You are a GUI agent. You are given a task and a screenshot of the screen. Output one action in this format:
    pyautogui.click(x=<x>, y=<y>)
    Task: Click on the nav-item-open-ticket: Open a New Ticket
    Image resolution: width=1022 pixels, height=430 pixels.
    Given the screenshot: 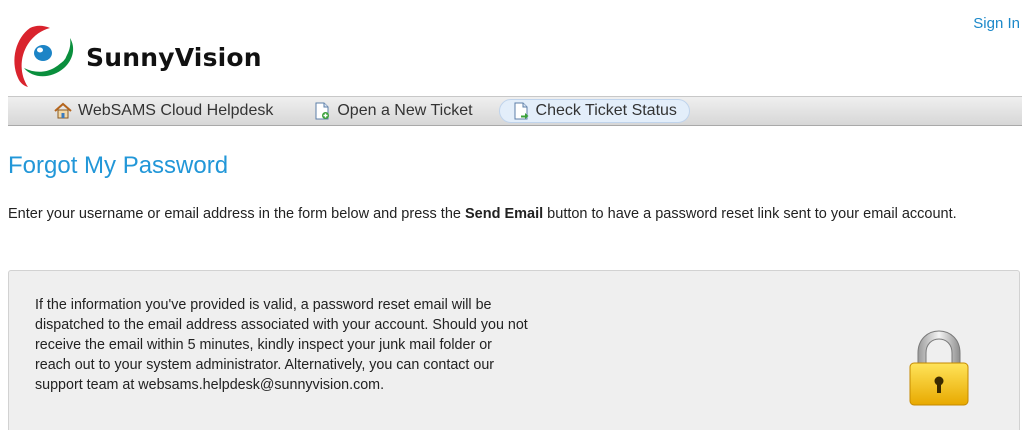 What is the action you would take?
    pyautogui.click(x=392, y=111)
    